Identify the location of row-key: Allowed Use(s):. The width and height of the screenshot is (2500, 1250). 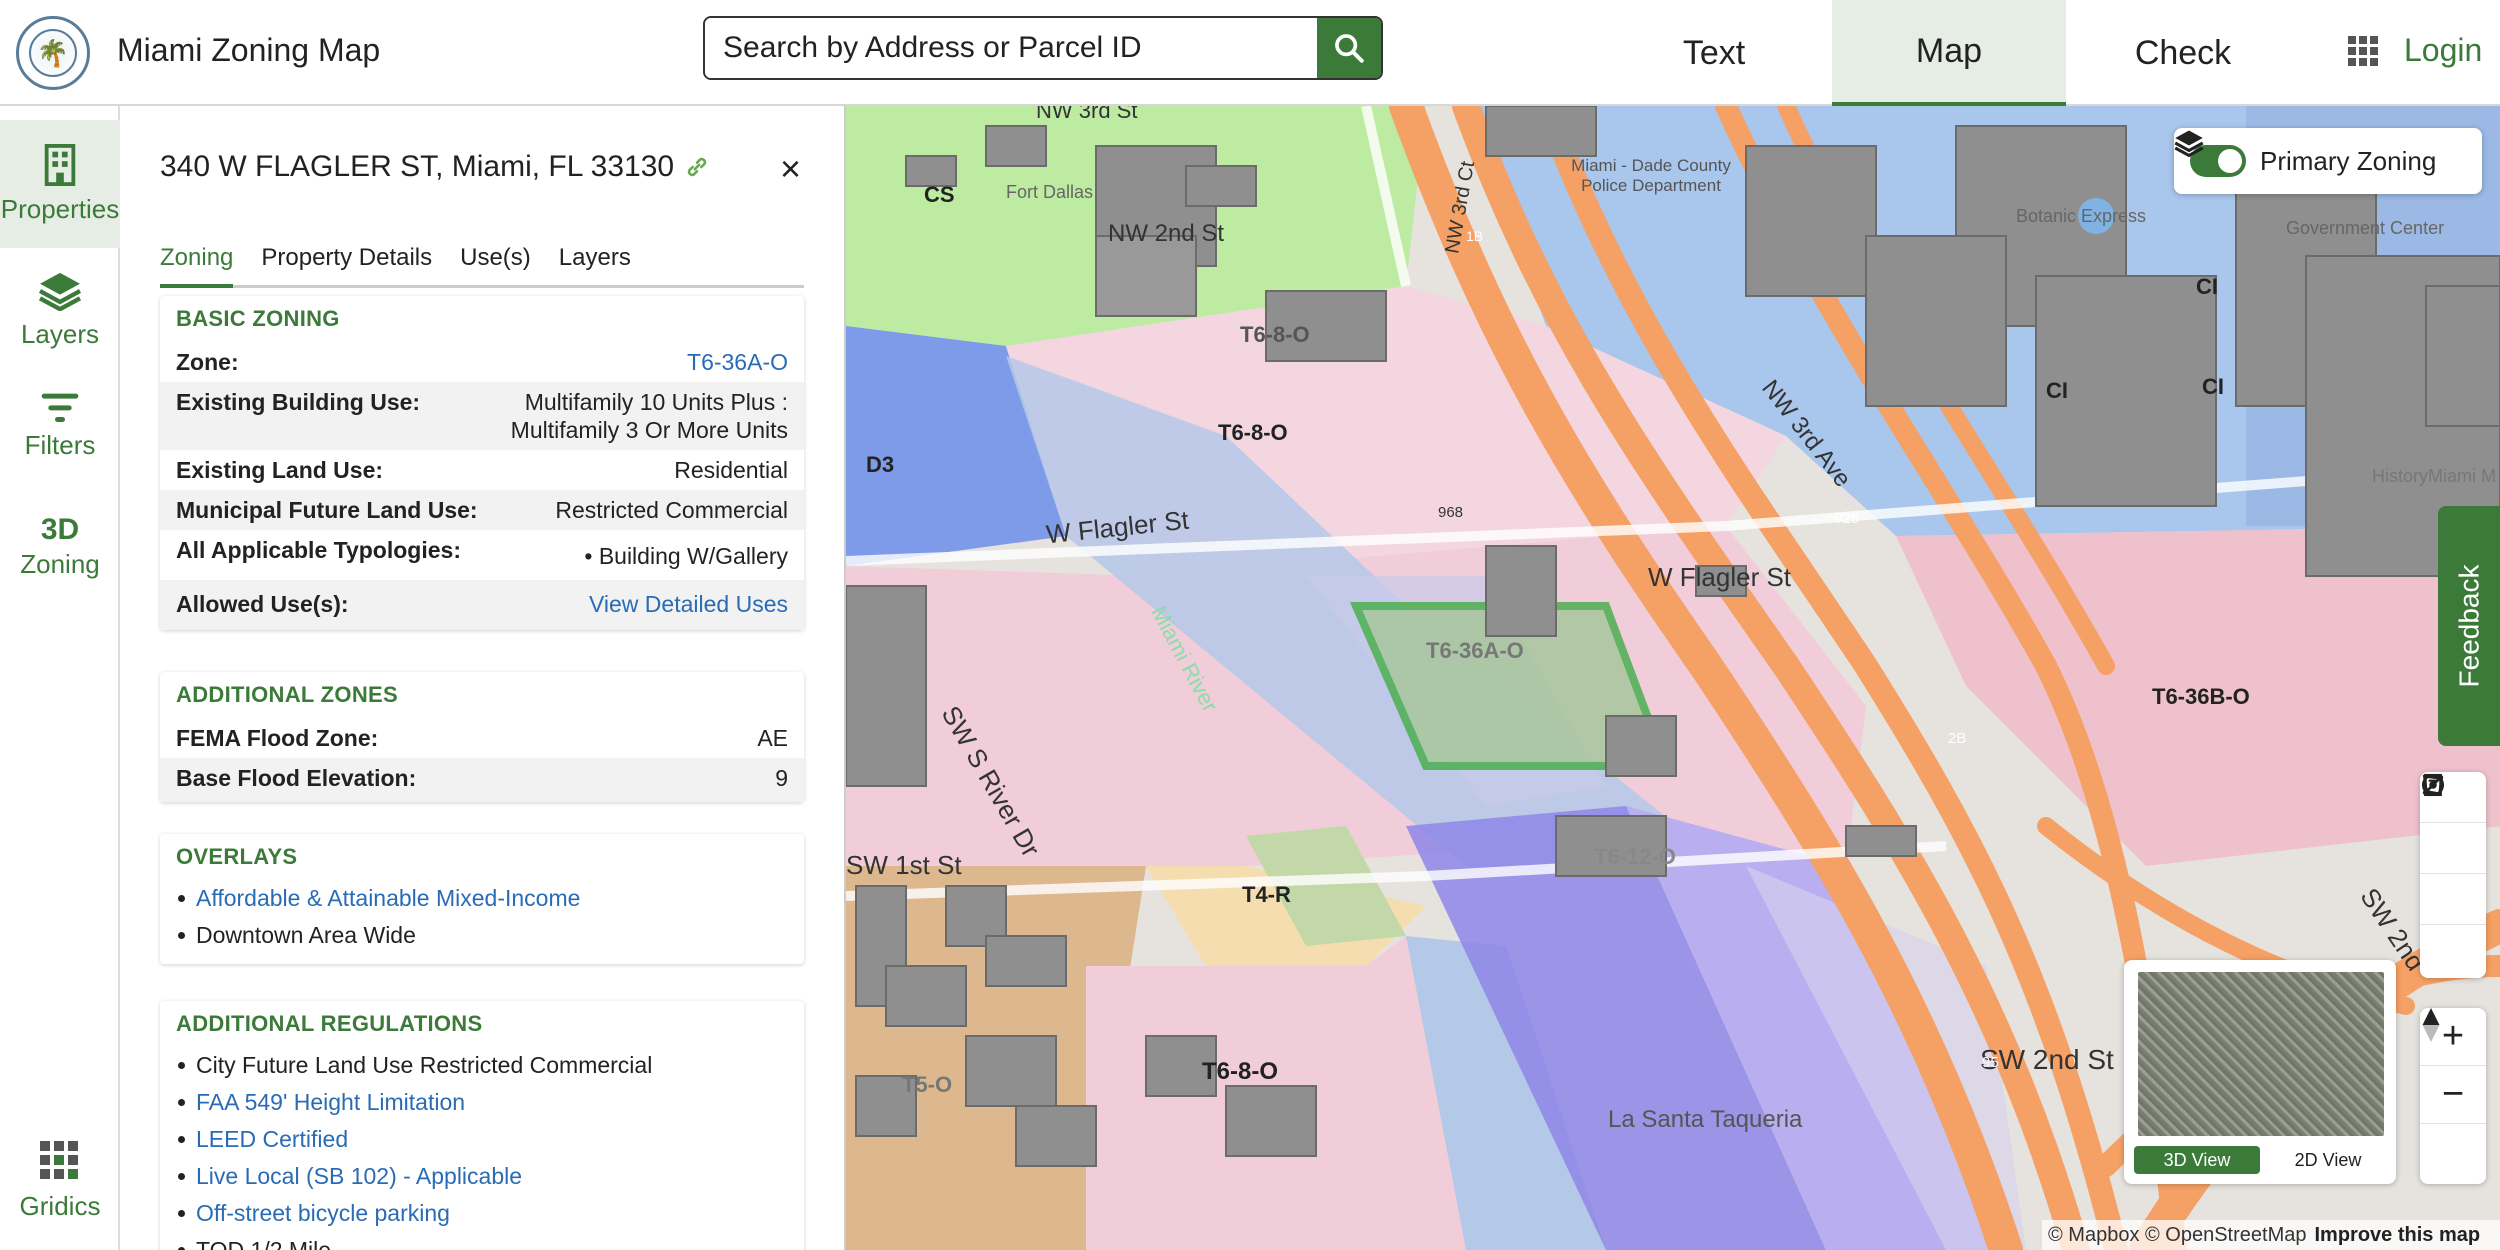
(262, 604).